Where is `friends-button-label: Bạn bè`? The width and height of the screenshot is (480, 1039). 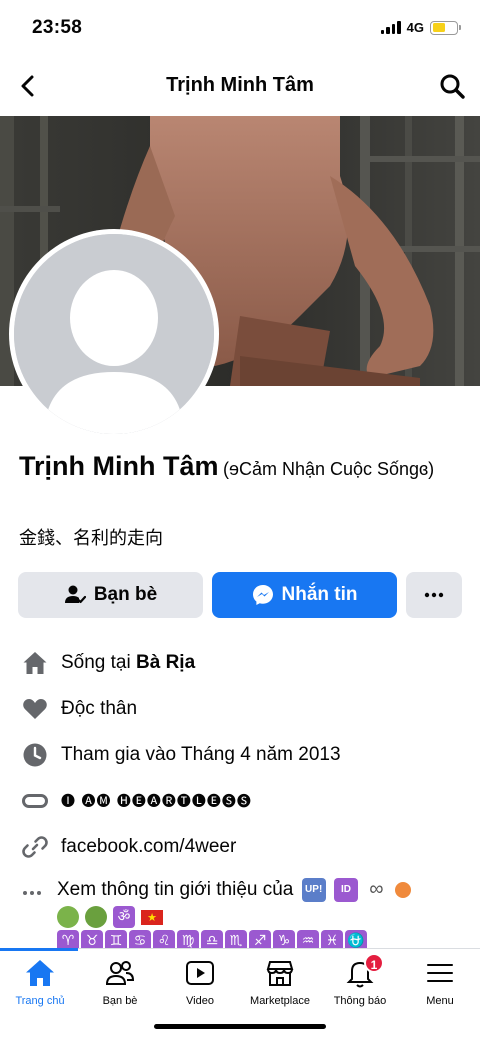
friends-button-label: Bạn bè is located at coordinates (125, 594).